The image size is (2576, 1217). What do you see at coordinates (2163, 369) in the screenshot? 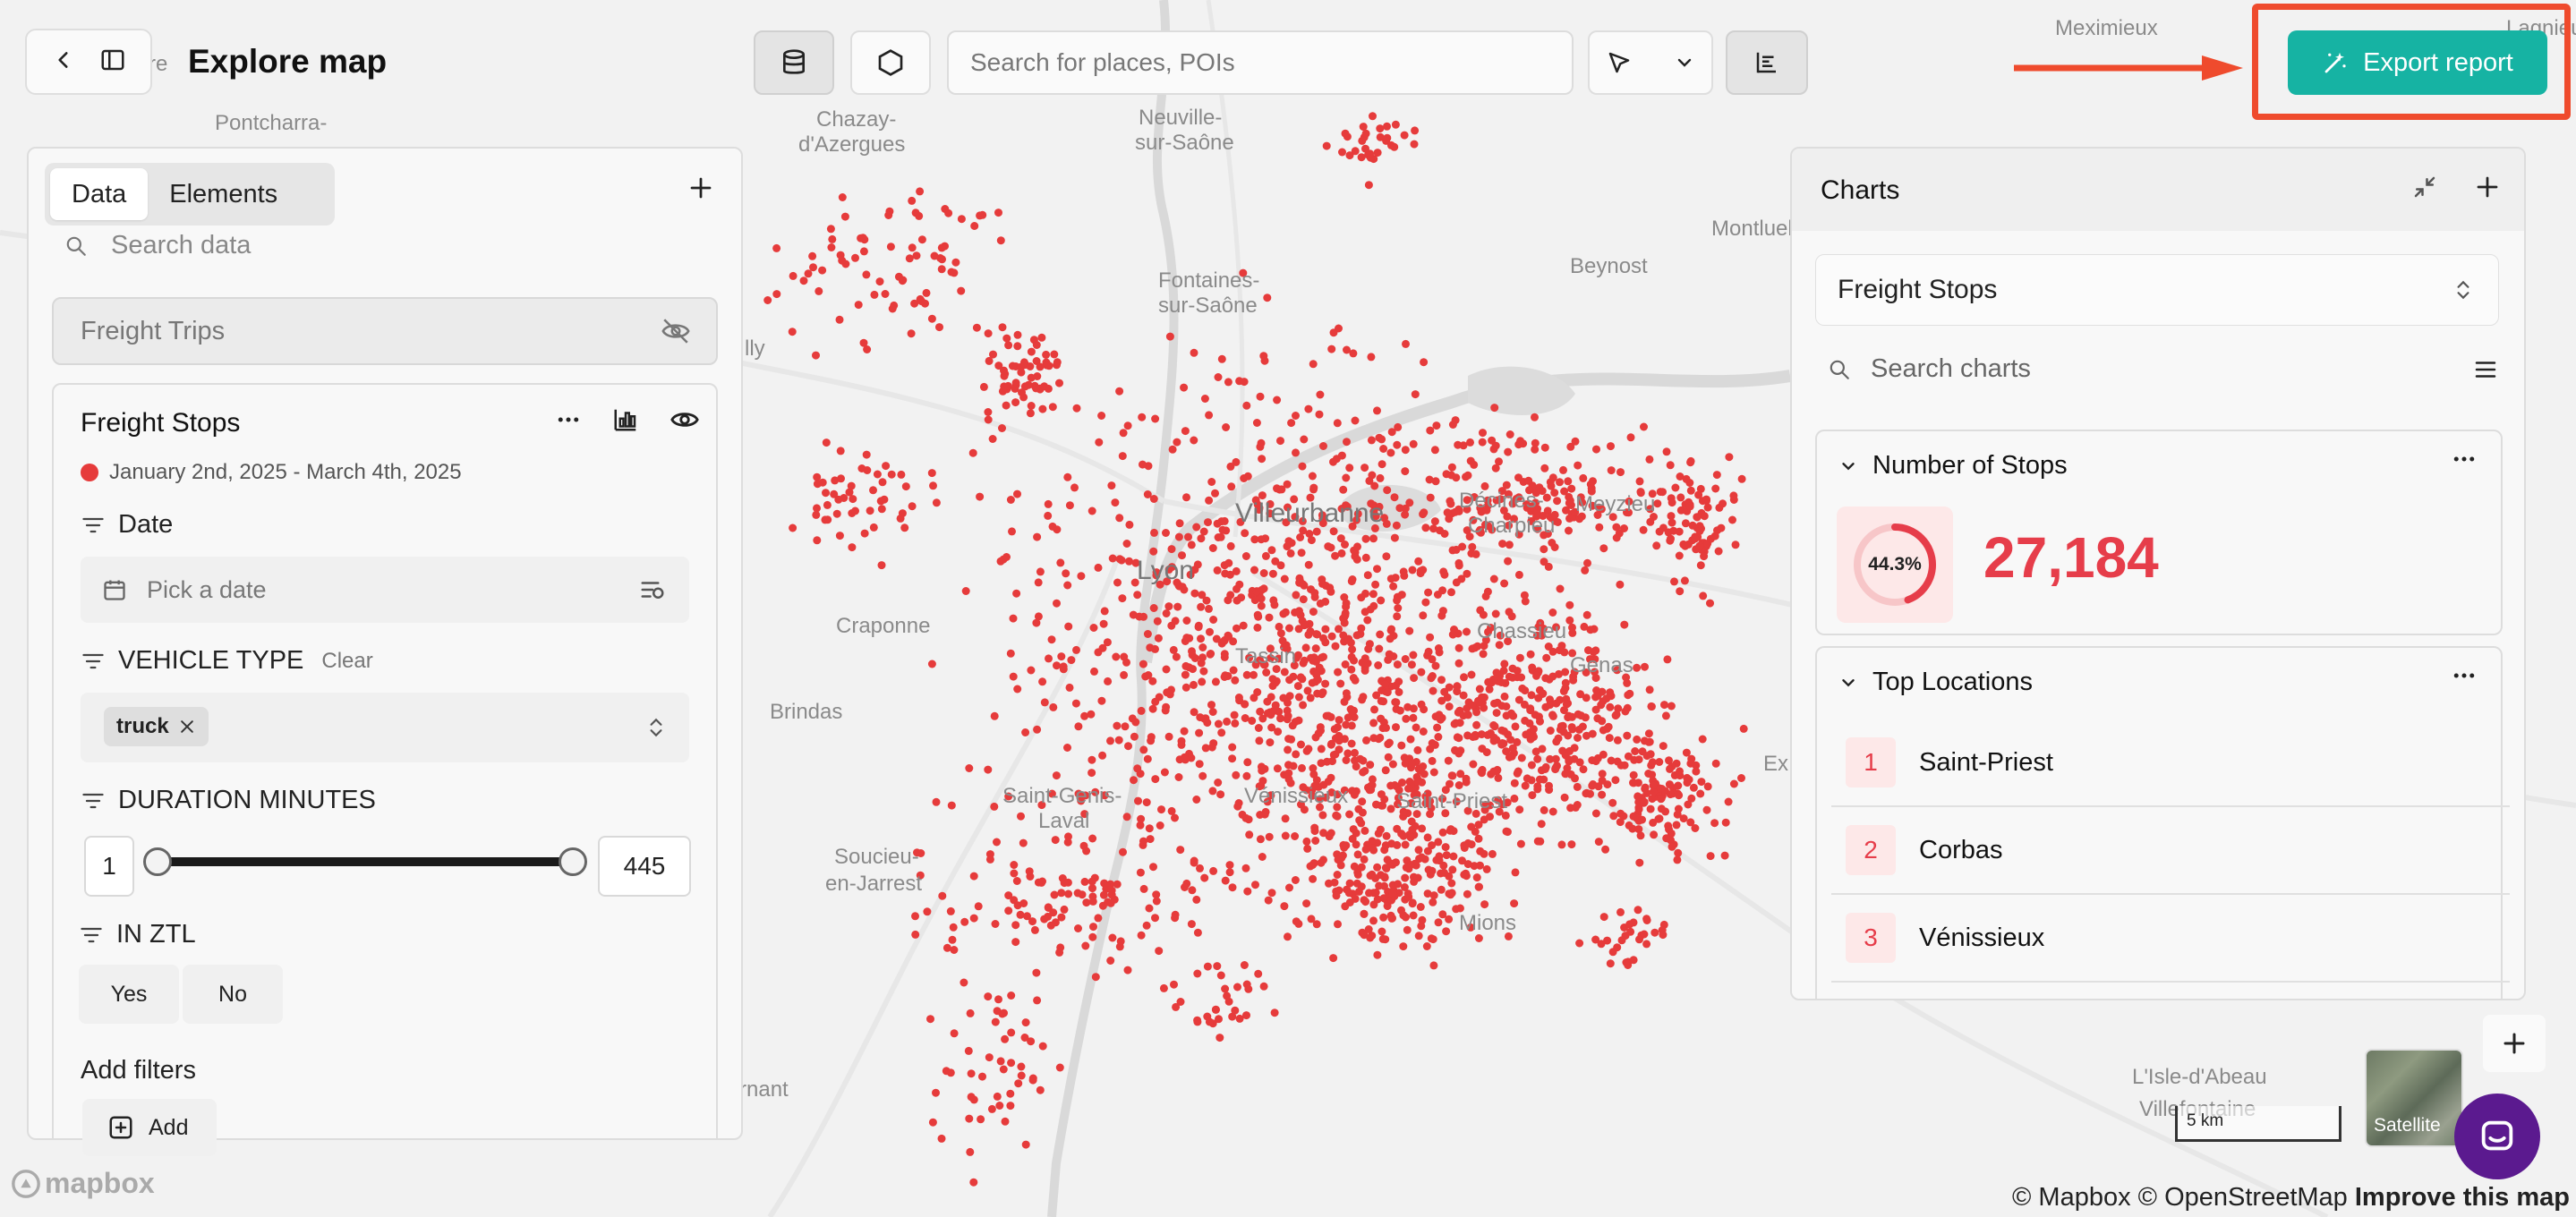
I see `chart-search-input: Search charts` at bounding box center [2163, 369].